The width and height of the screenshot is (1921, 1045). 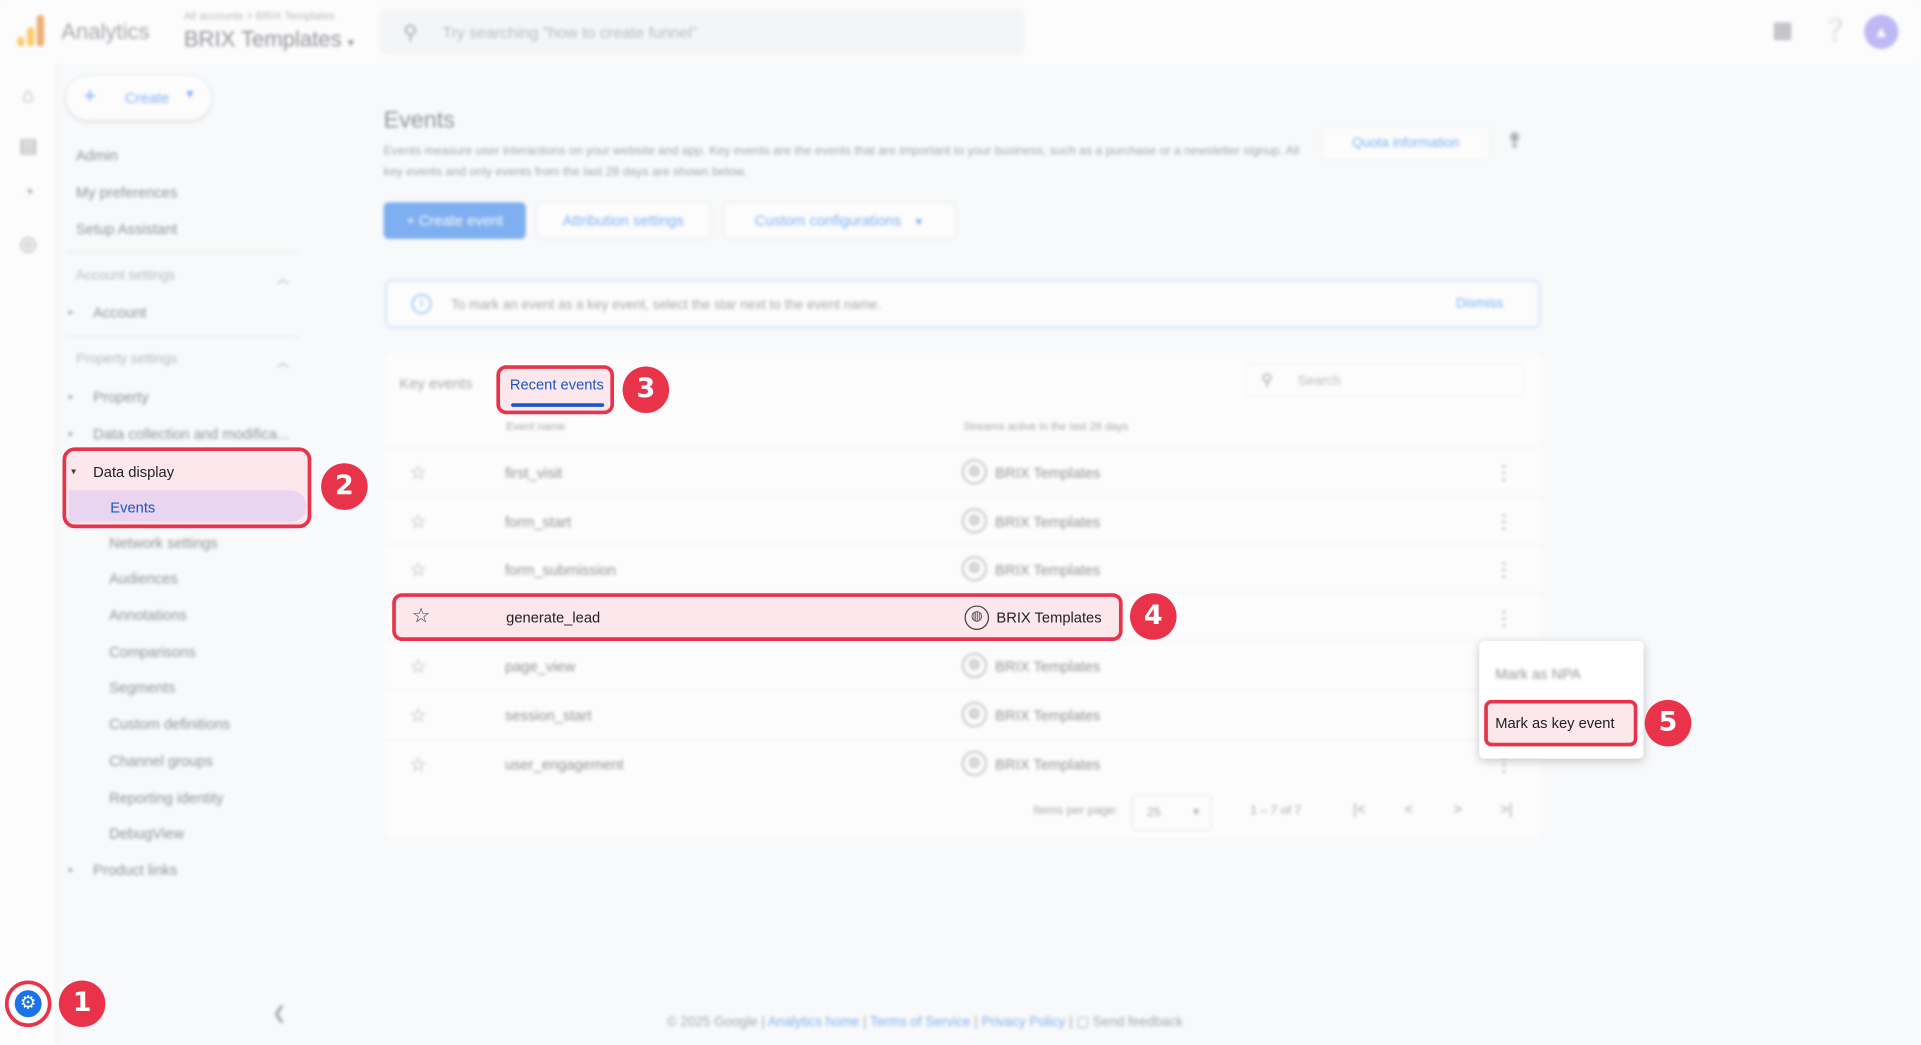 I want to click on nav-account: Account, so click(x=119, y=312).